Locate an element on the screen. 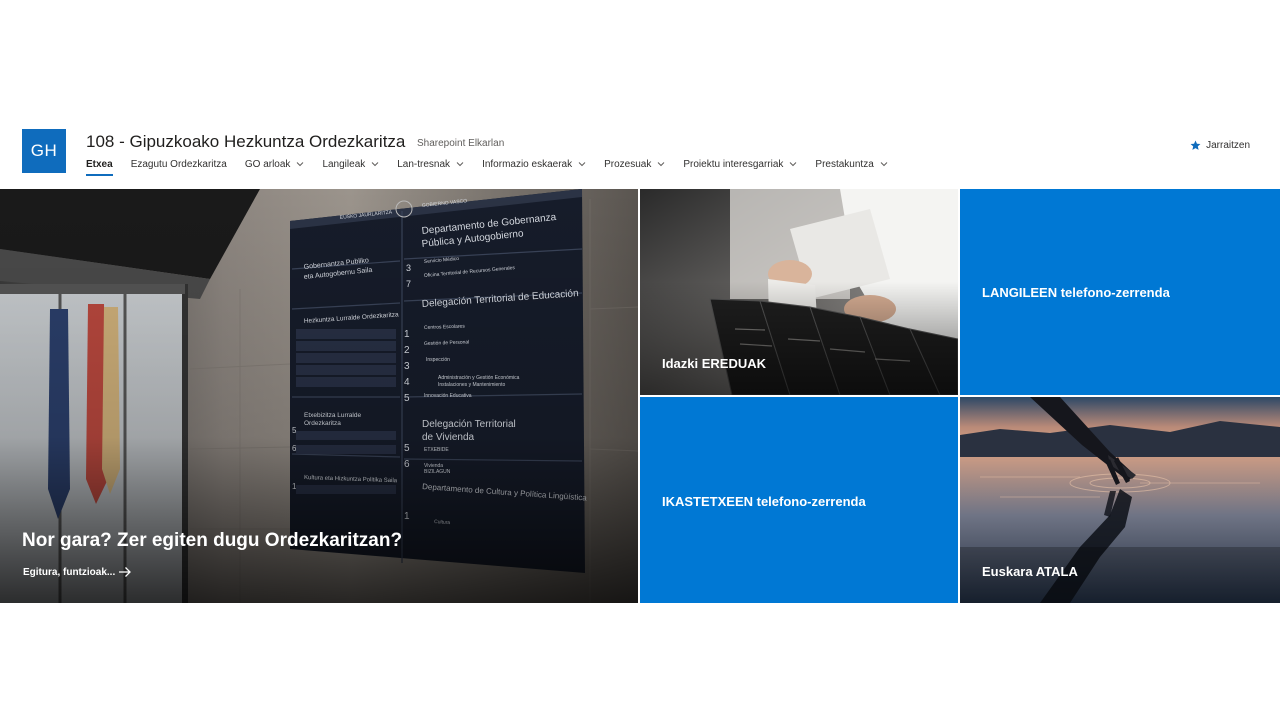 Image resolution: width=1280 pixels, height=720 pixels. follow-label: Jarraitzen is located at coordinates (1228, 145).